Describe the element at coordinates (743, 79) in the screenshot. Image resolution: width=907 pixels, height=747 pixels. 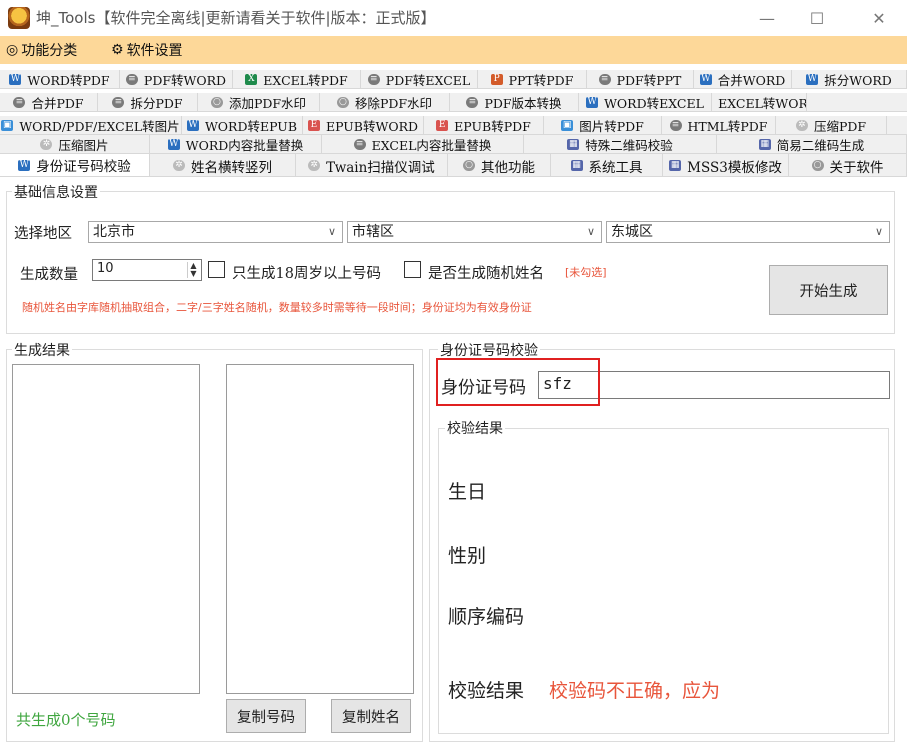
I see `tab-row1-6: W 合并WORD` at that location.